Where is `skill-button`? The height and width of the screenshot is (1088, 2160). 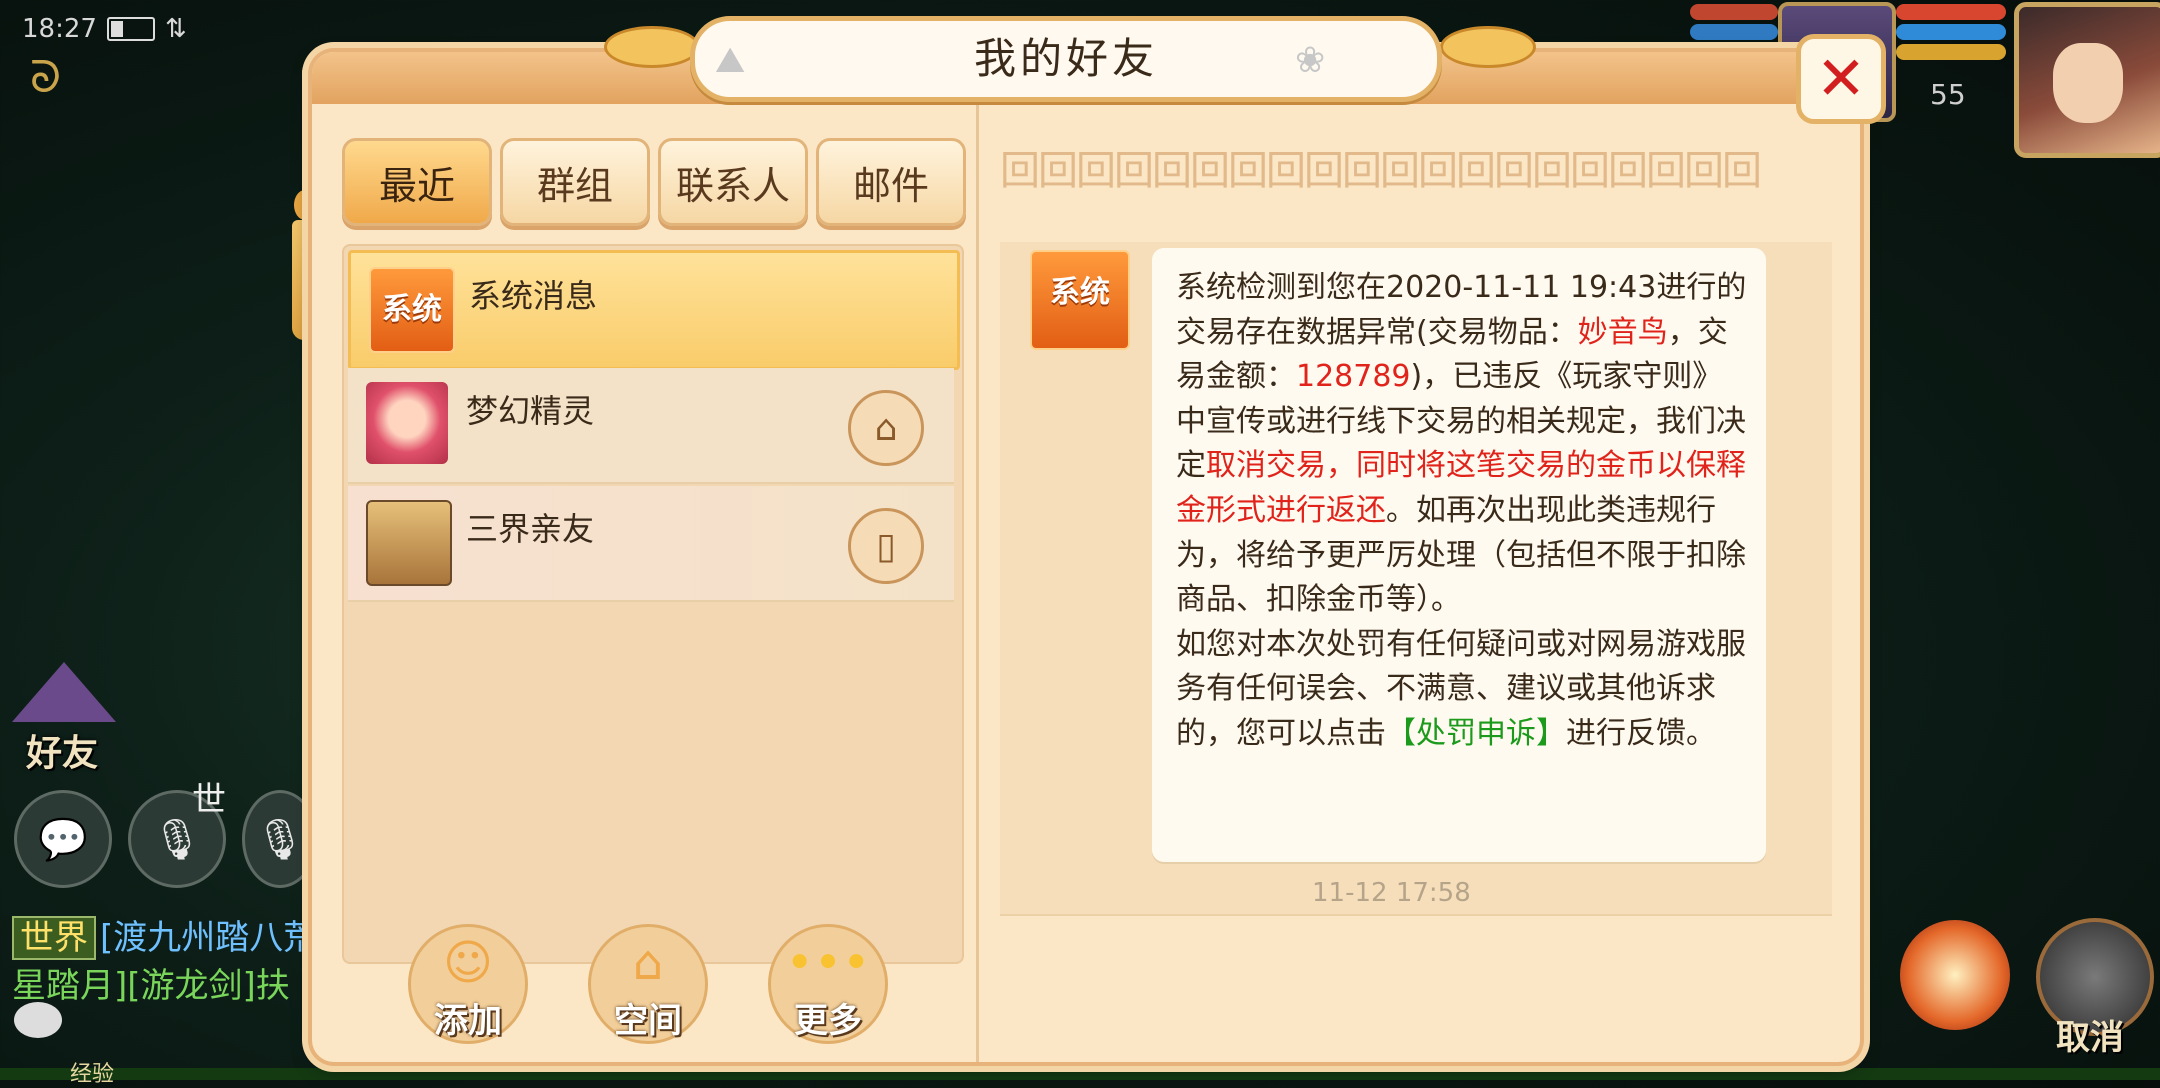
skill-button is located at coordinates (1955, 975).